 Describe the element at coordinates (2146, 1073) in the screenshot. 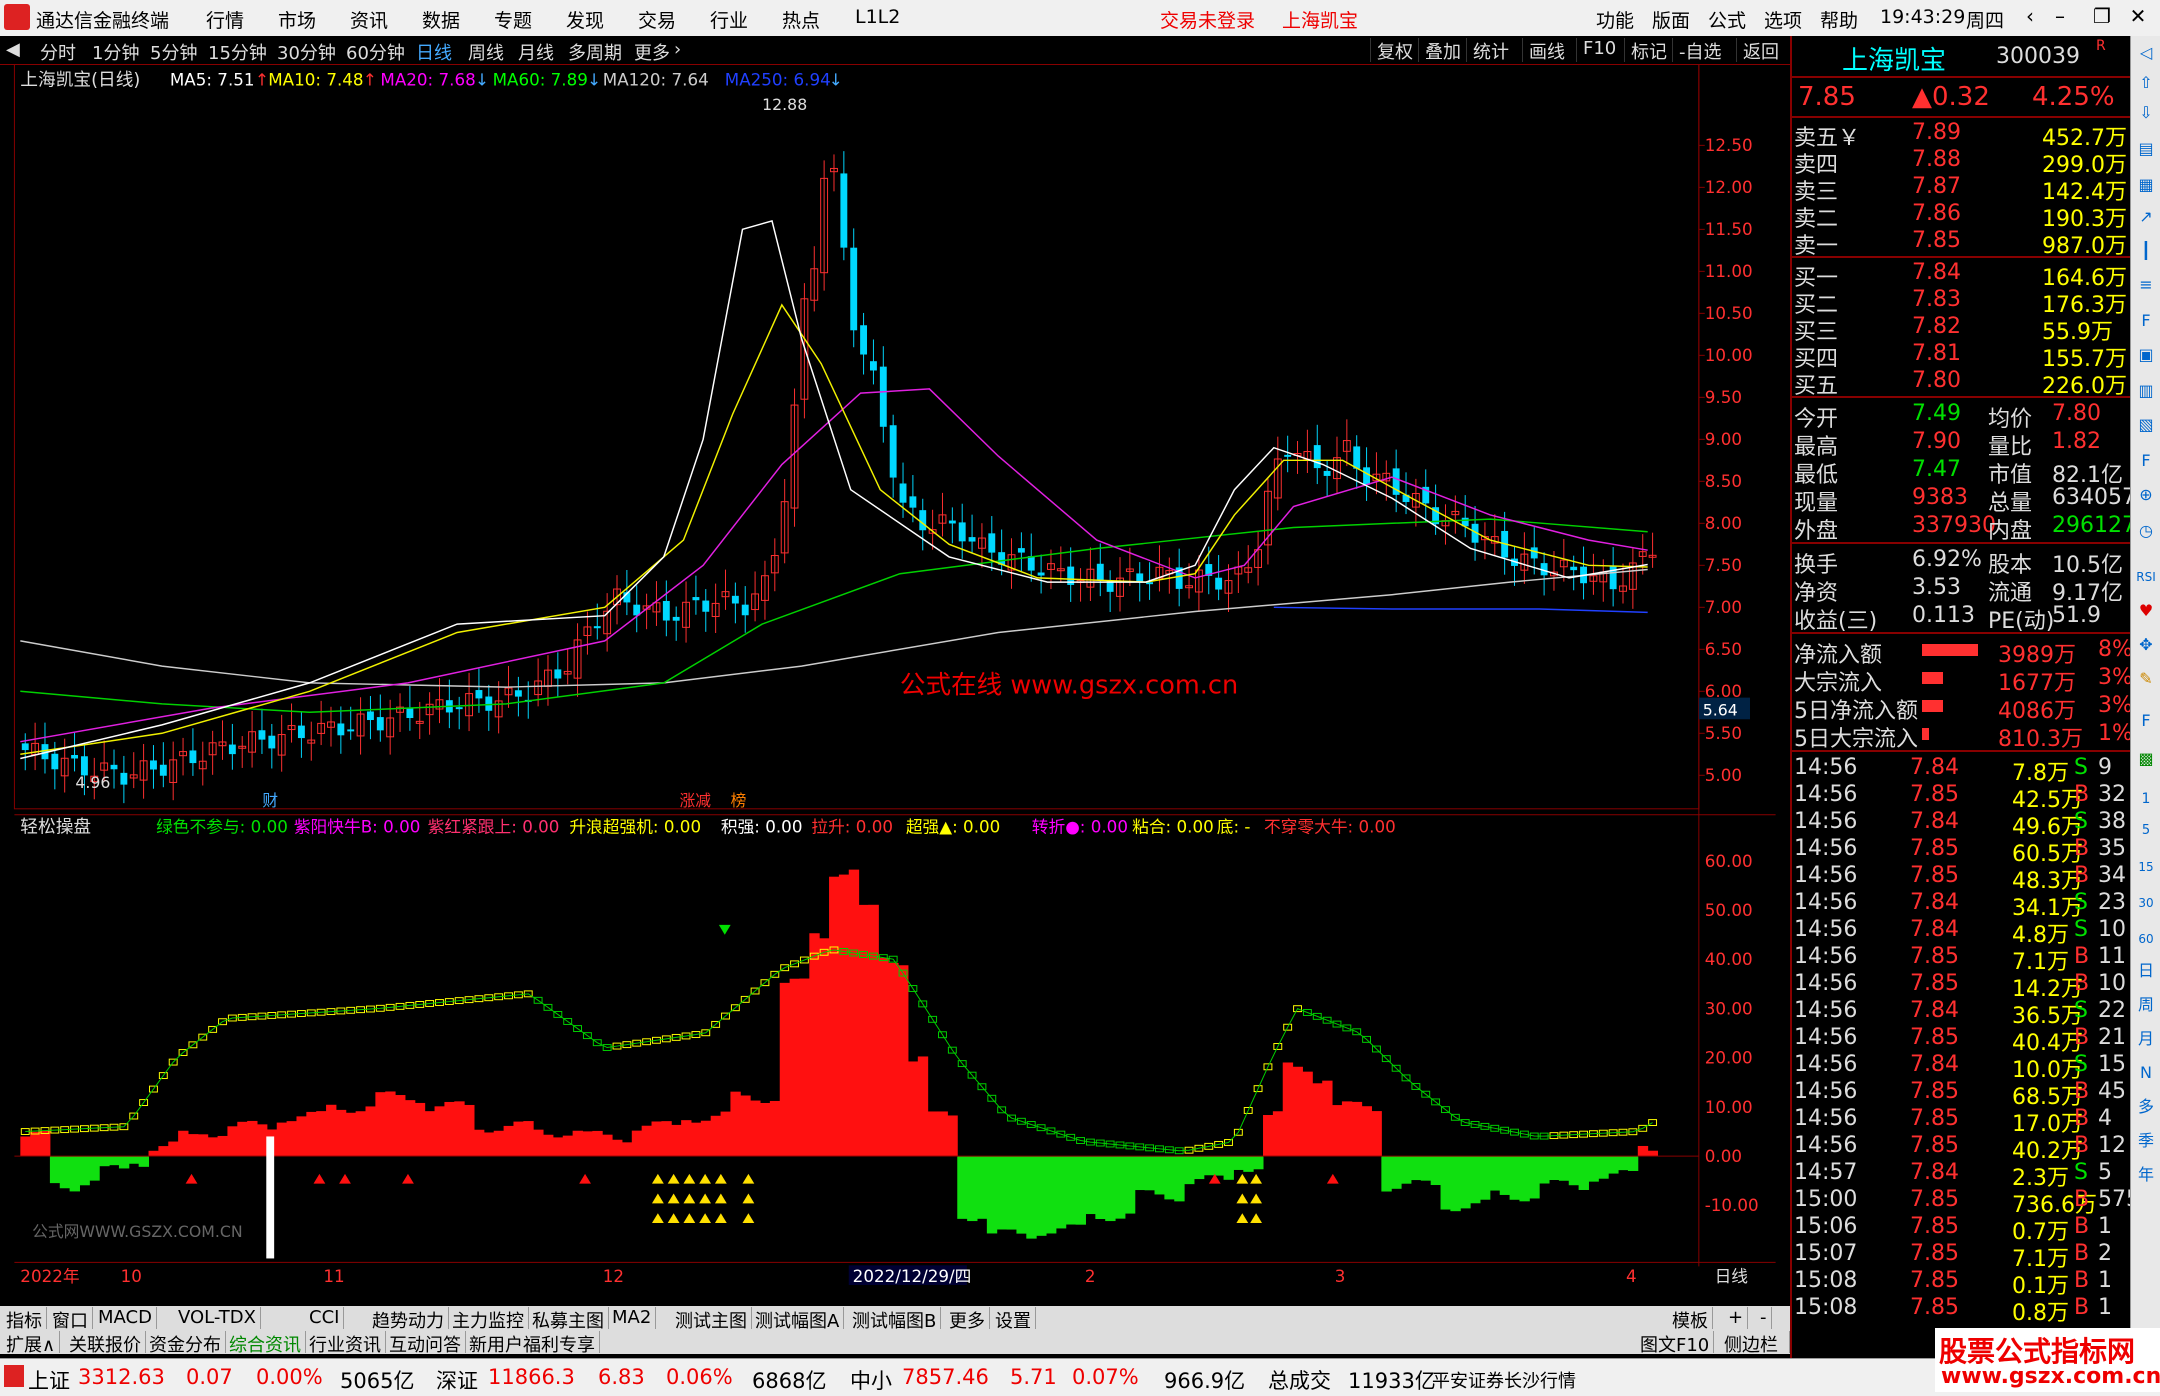

I see `period-switch: N` at that location.